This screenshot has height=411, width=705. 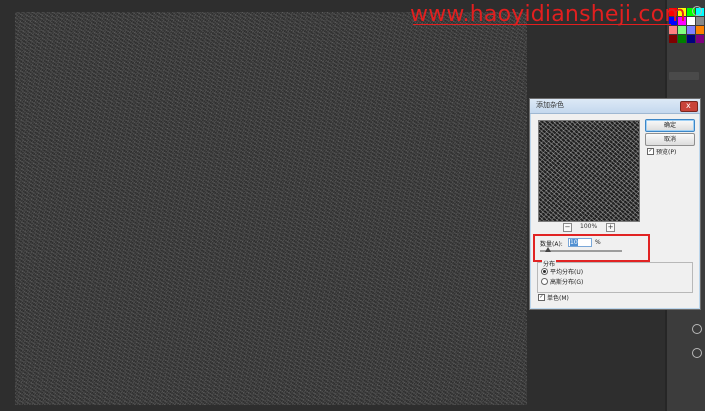 What do you see at coordinates (697, 11) in the screenshot?
I see `settings-icon` at bounding box center [697, 11].